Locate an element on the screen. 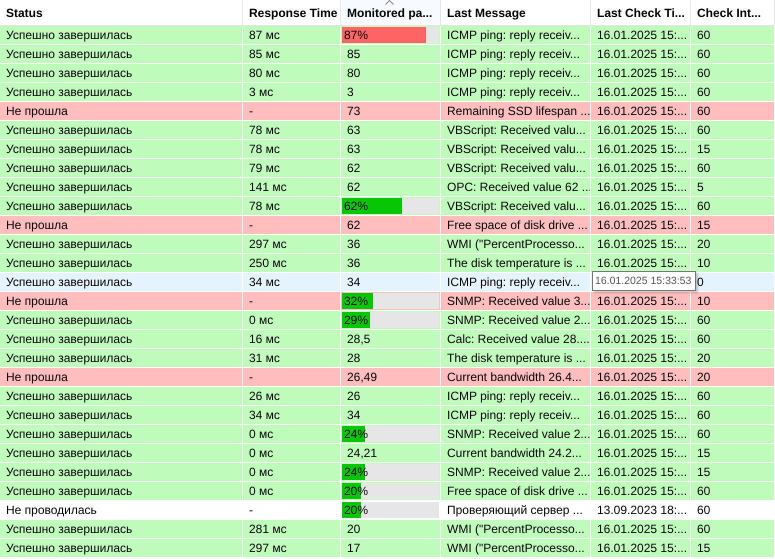  table-cell: 85 is located at coordinates (391, 54).